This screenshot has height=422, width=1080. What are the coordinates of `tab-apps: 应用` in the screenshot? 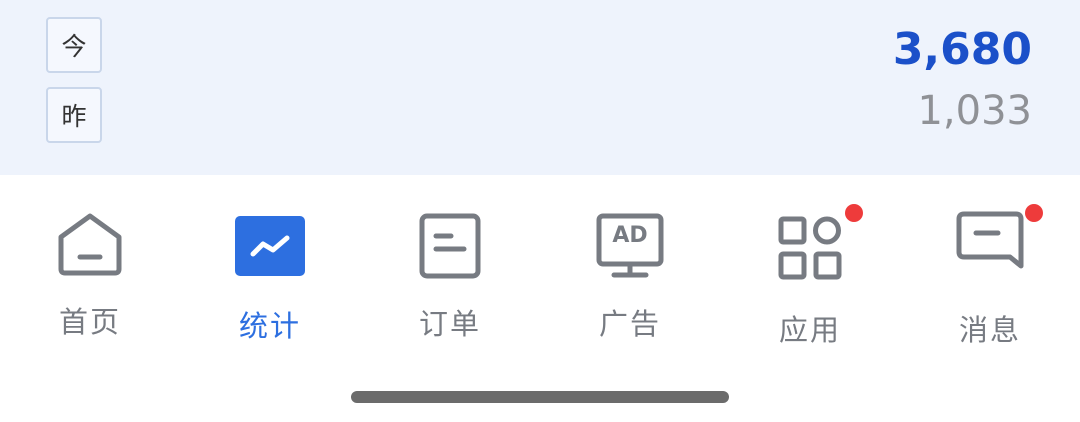 It's located at (810, 275).